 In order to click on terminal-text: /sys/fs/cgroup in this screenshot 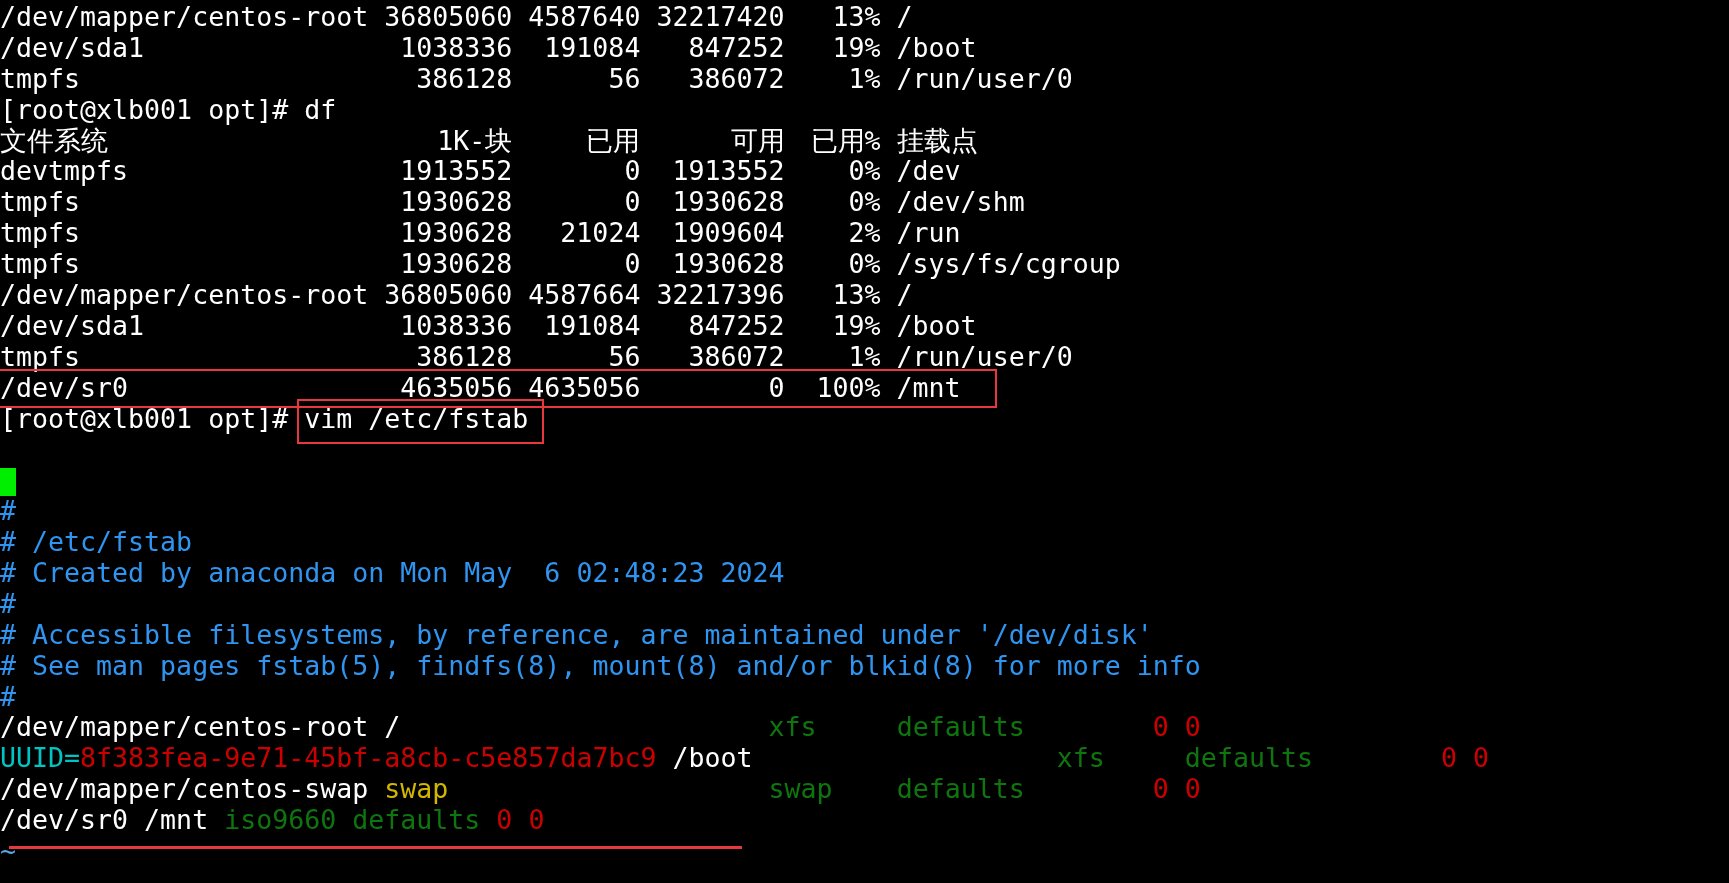, I will do `click(1008, 265)`.